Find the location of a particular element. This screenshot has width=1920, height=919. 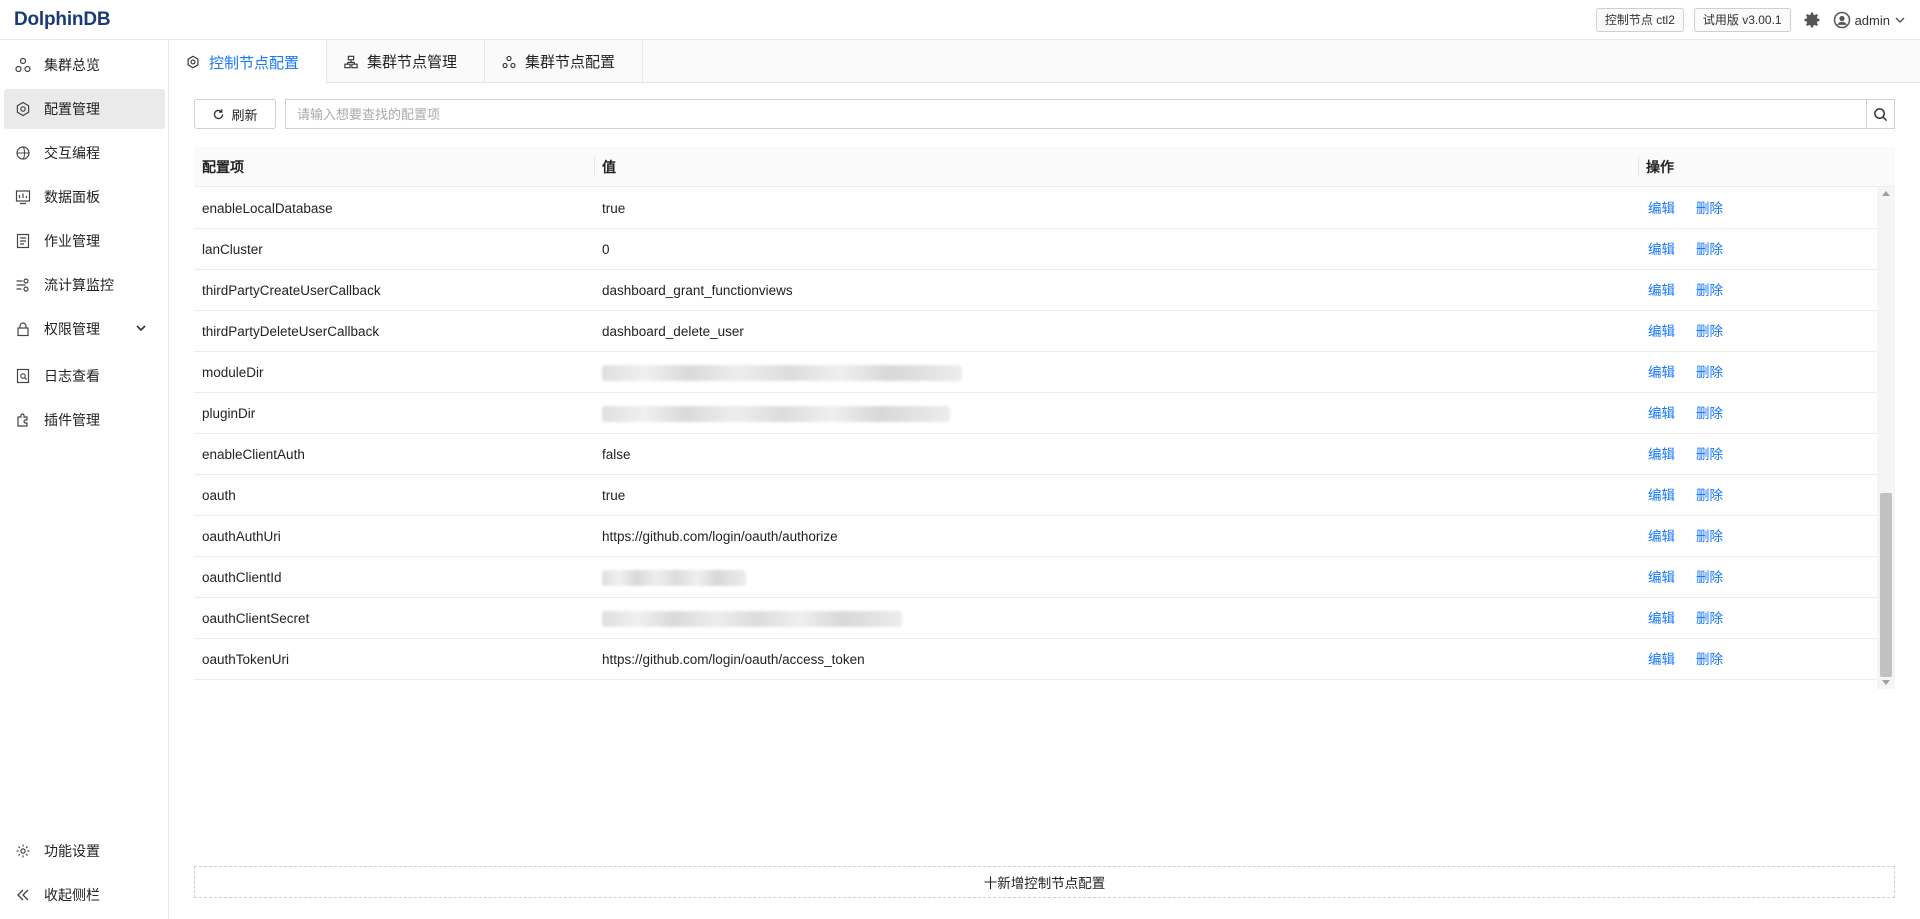

log-icon is located at coordinates (23, 376).